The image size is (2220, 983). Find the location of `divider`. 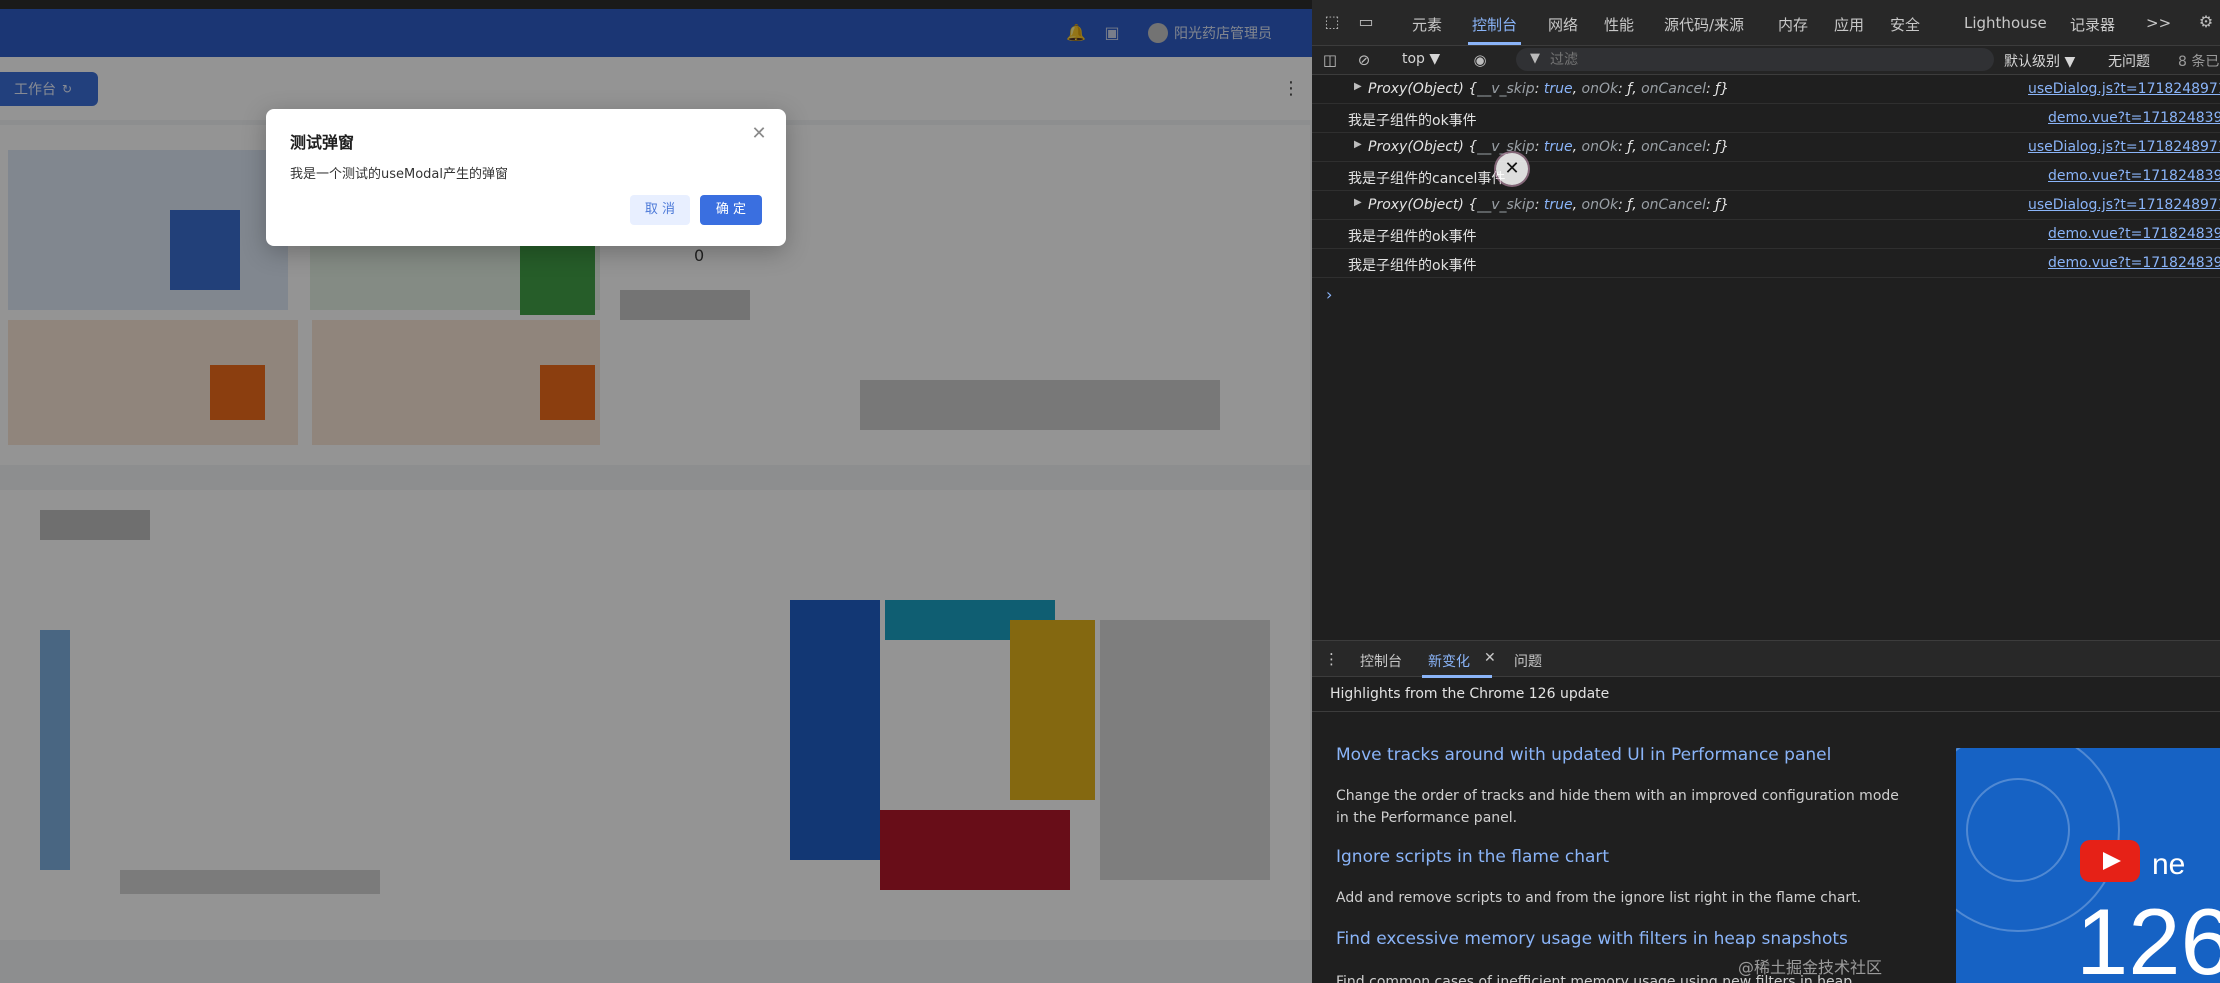

divider is located at coordinates (1766, 711).